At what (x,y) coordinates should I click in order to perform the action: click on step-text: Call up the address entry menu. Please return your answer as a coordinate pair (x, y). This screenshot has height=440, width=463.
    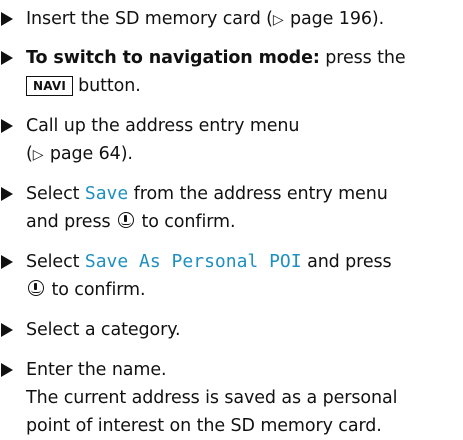
    Looking at the image, I should click on (163, 126).